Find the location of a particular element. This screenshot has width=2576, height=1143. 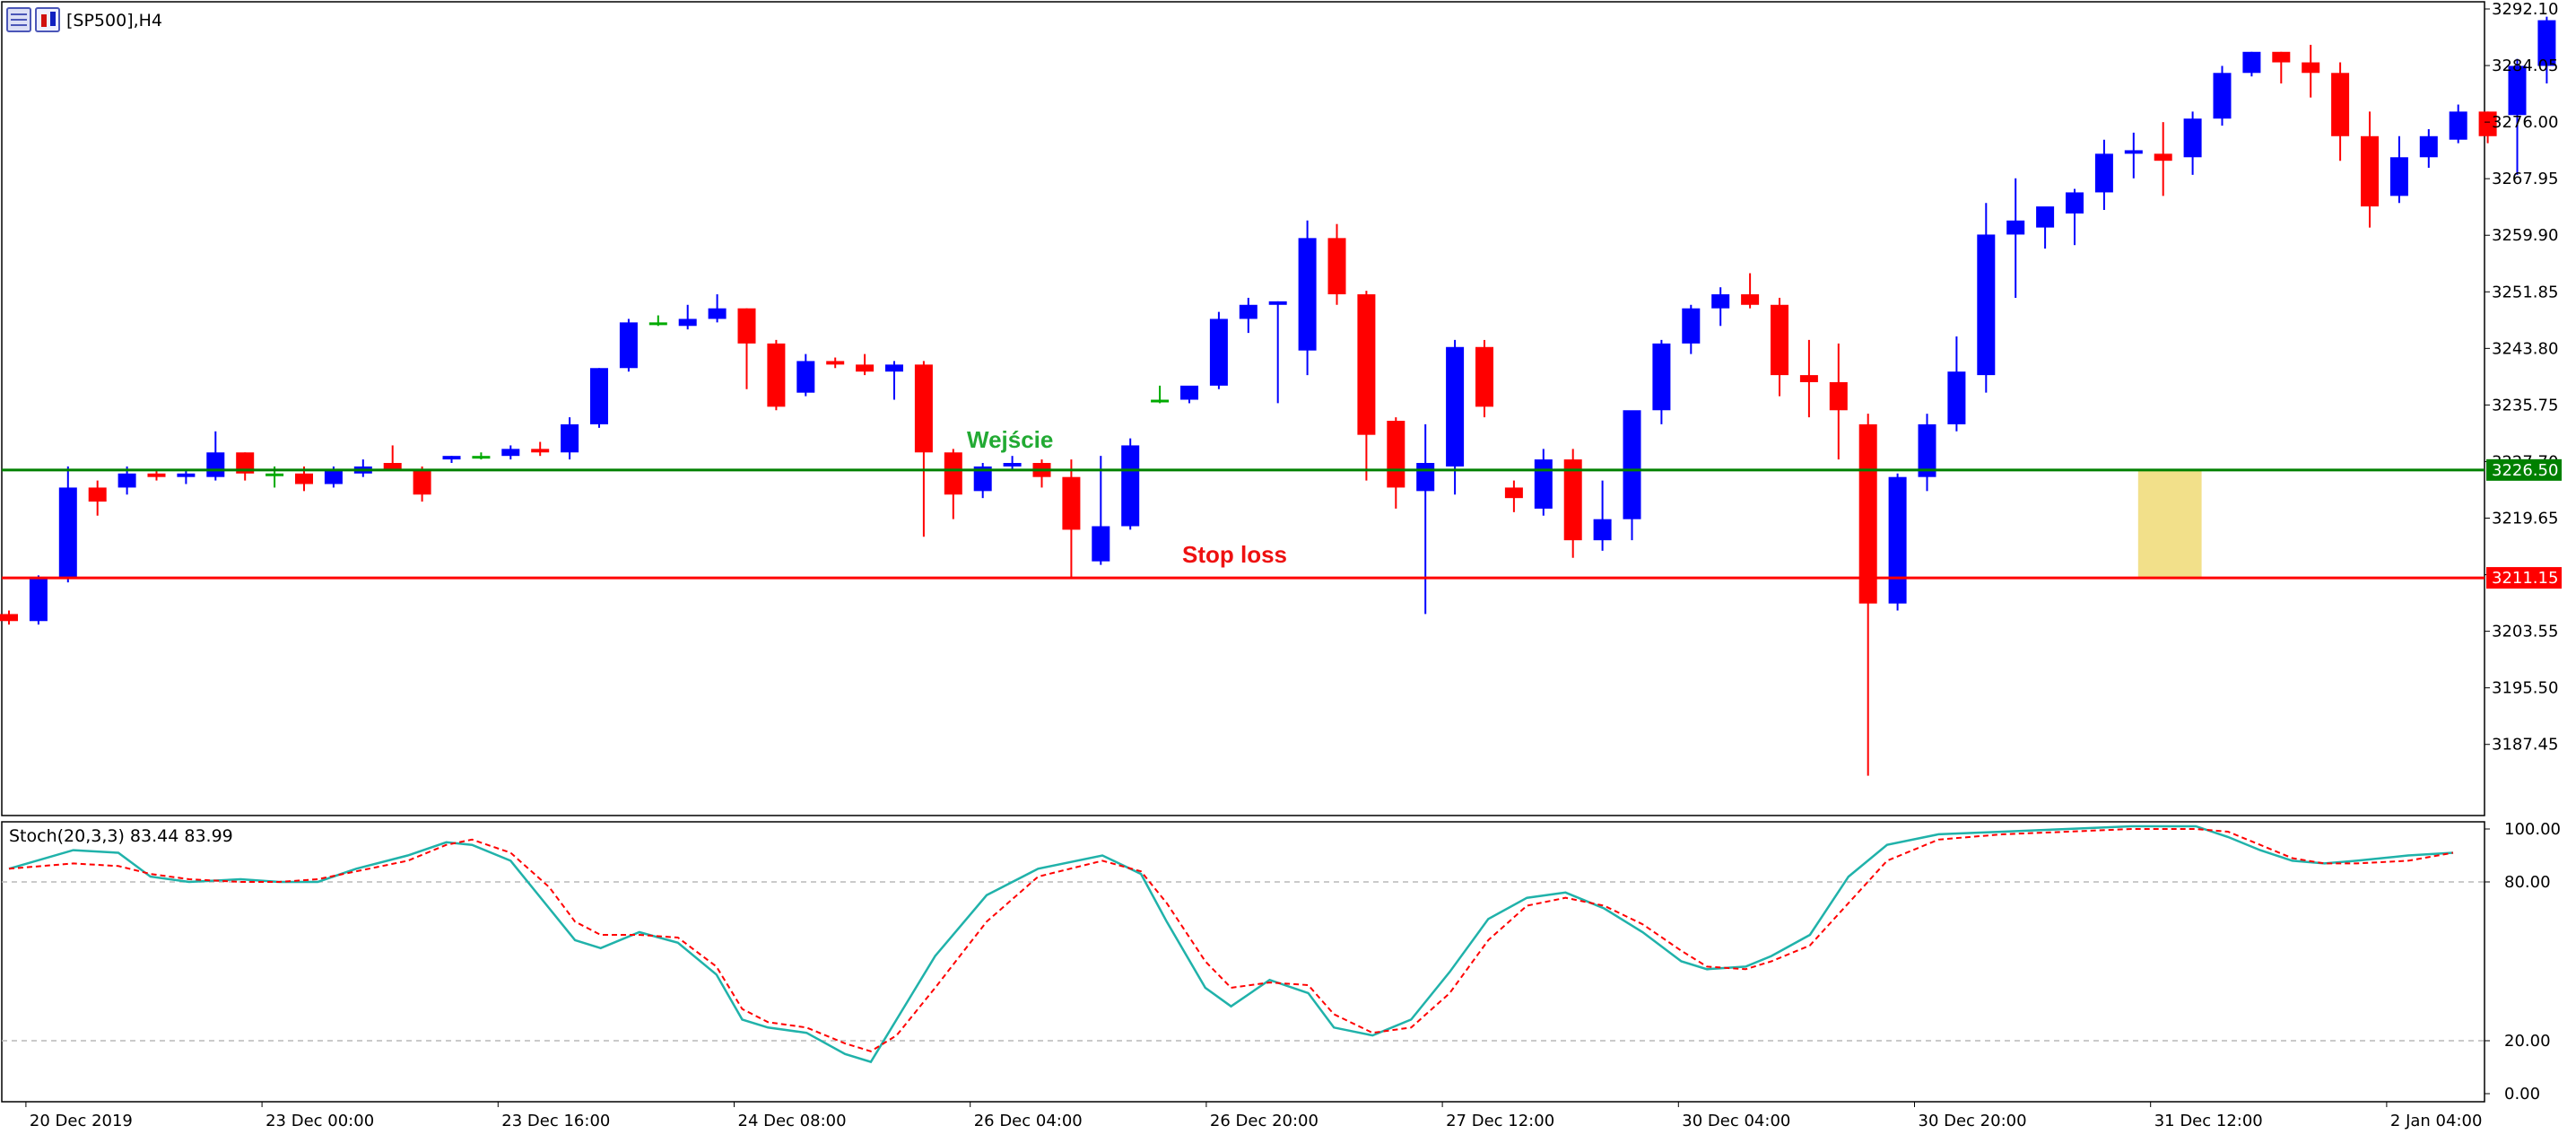

chart-window-icon is located at coordinates (18, 19).